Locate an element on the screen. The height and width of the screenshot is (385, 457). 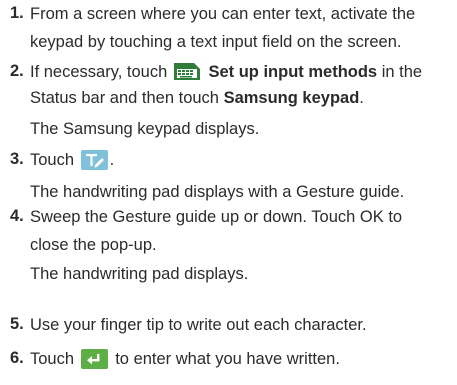
step-text: in the is located at coordinates (402, 72).